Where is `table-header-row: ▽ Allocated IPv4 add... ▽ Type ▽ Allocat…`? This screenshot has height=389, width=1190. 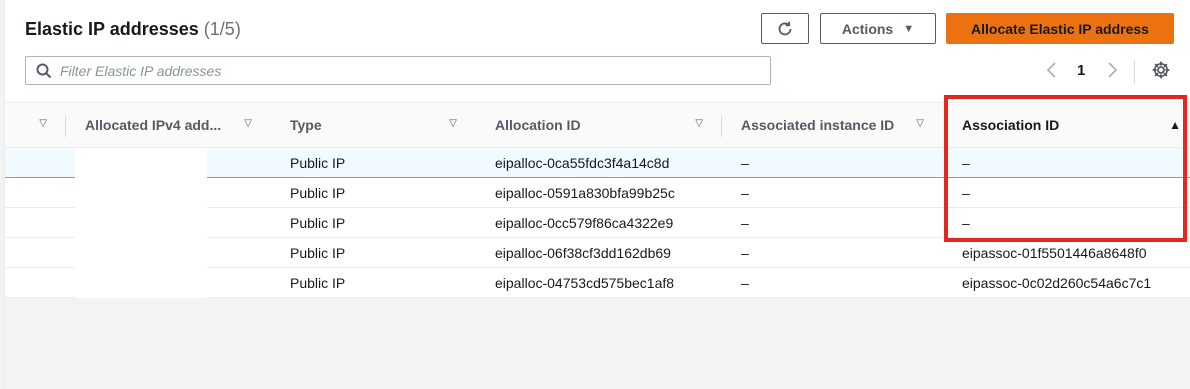
table-header-row: ▽ Allocated IPv4 add... ▽ Type ▽ Allocat… is located at coordinates (597, 125).